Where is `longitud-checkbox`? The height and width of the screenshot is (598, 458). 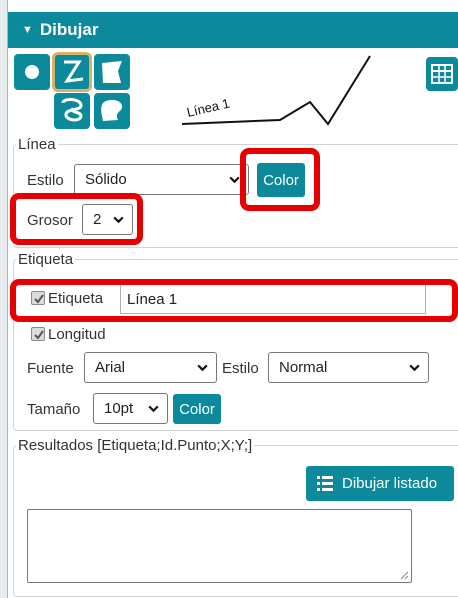 longitud-checkbox is located at coordinates (38, 334).